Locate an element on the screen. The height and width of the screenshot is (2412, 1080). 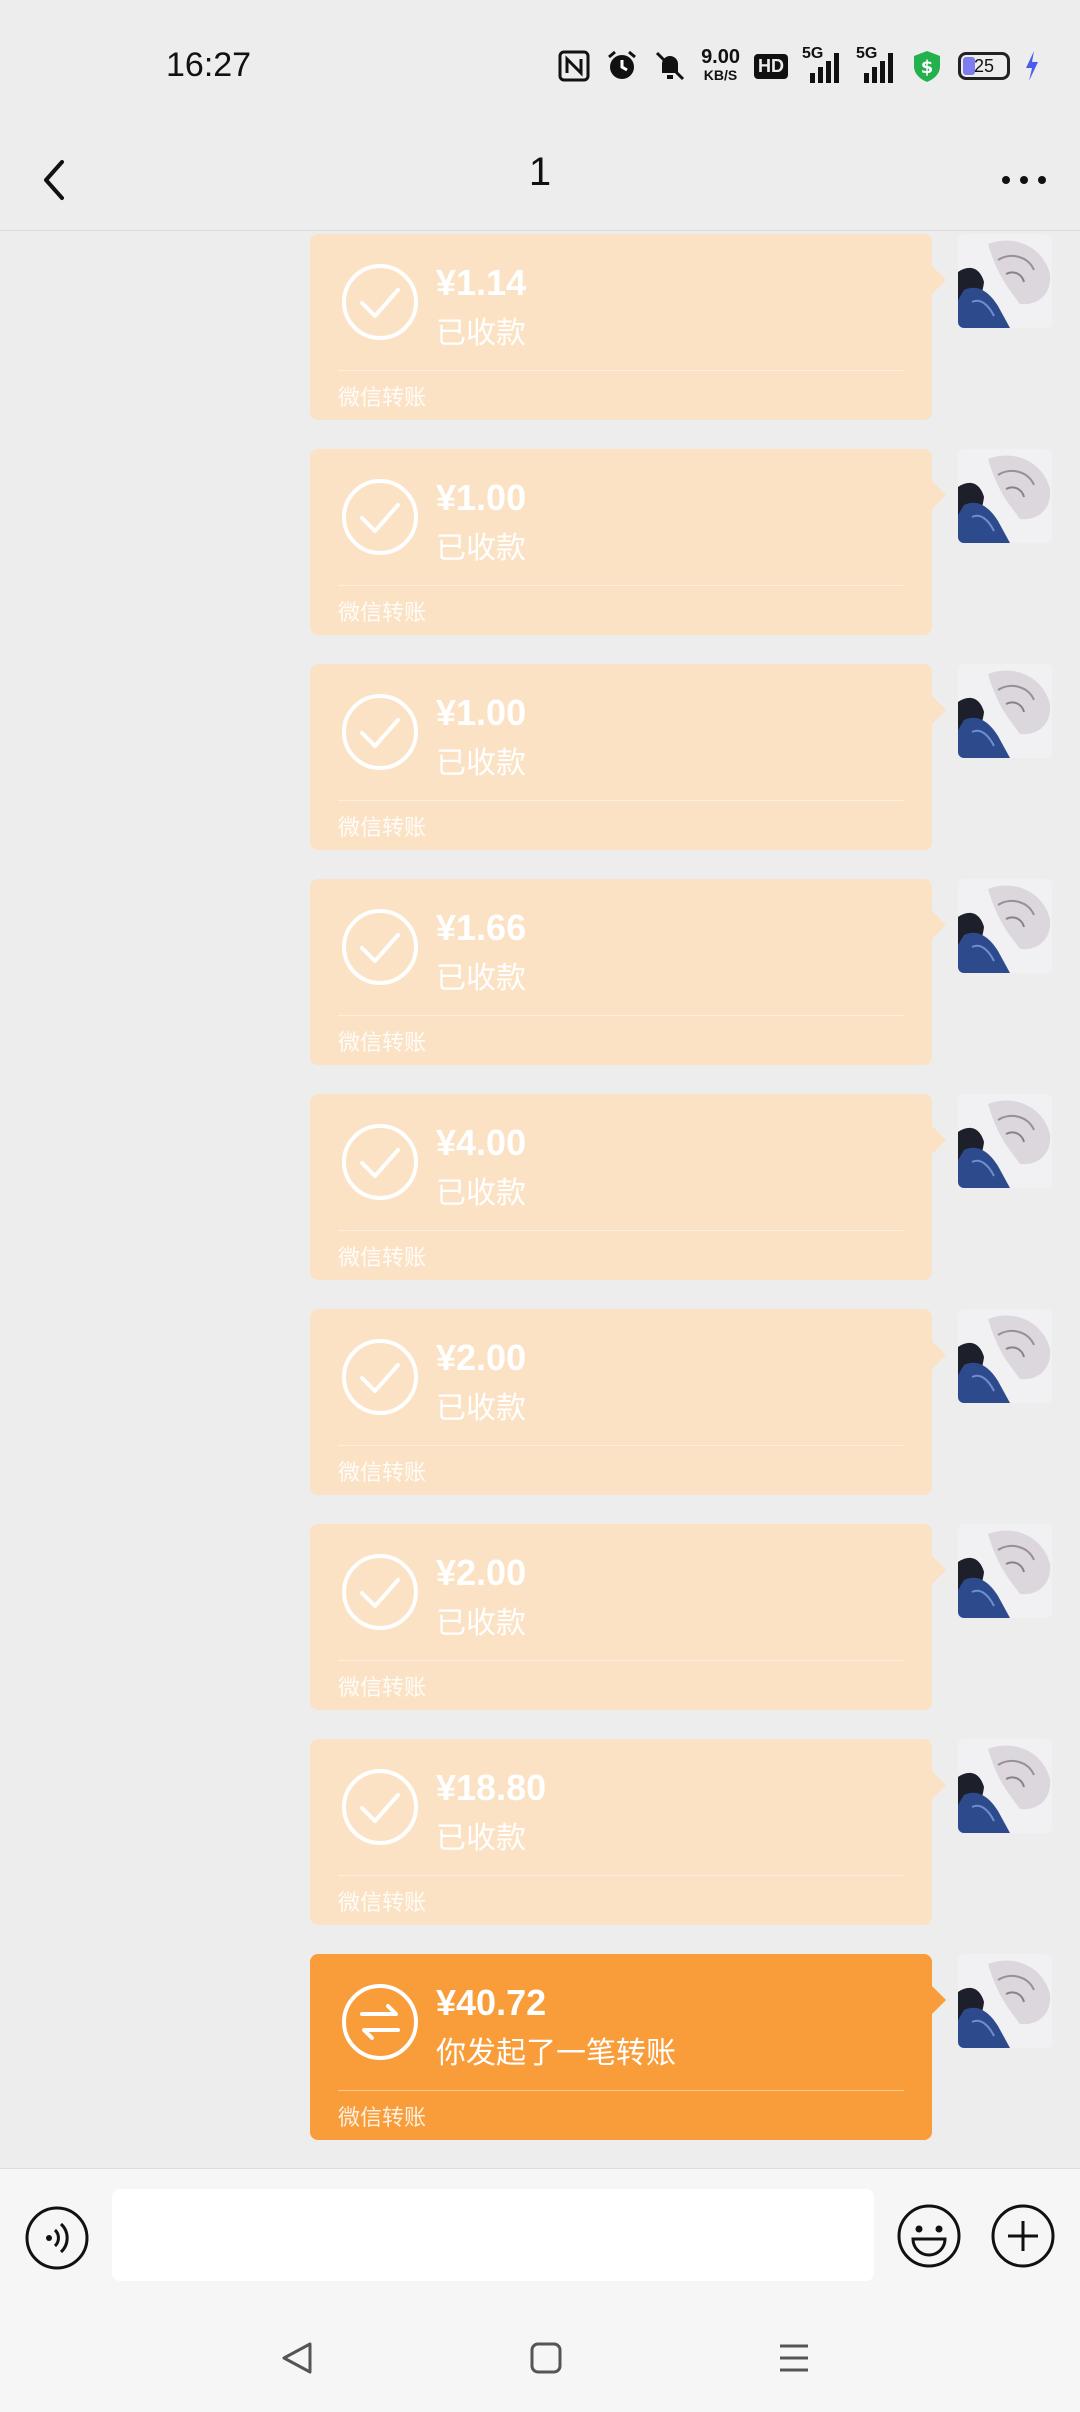
message-row: ¥1.14 已收款 微信转账 is located at coordinates (540, 327).